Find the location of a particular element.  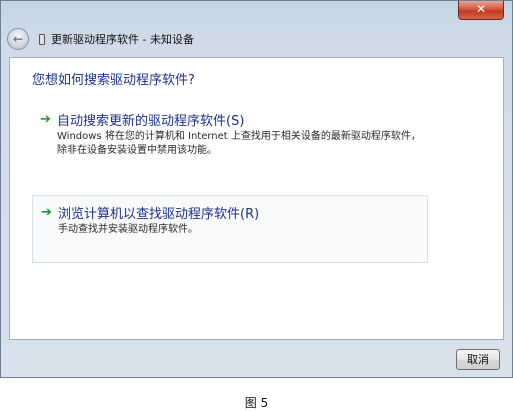

device-icon is located at coordinates (42, 39).